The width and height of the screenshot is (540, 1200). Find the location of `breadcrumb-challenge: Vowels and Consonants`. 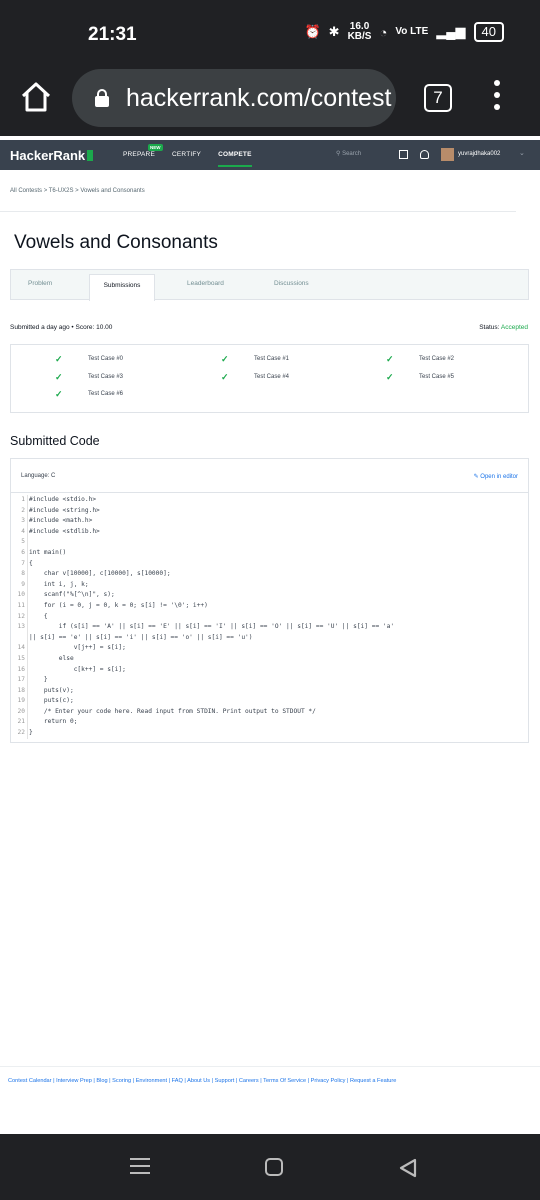

breadcrumb-challenge: Vowels and Consonants is located at coordinates (112, 191).